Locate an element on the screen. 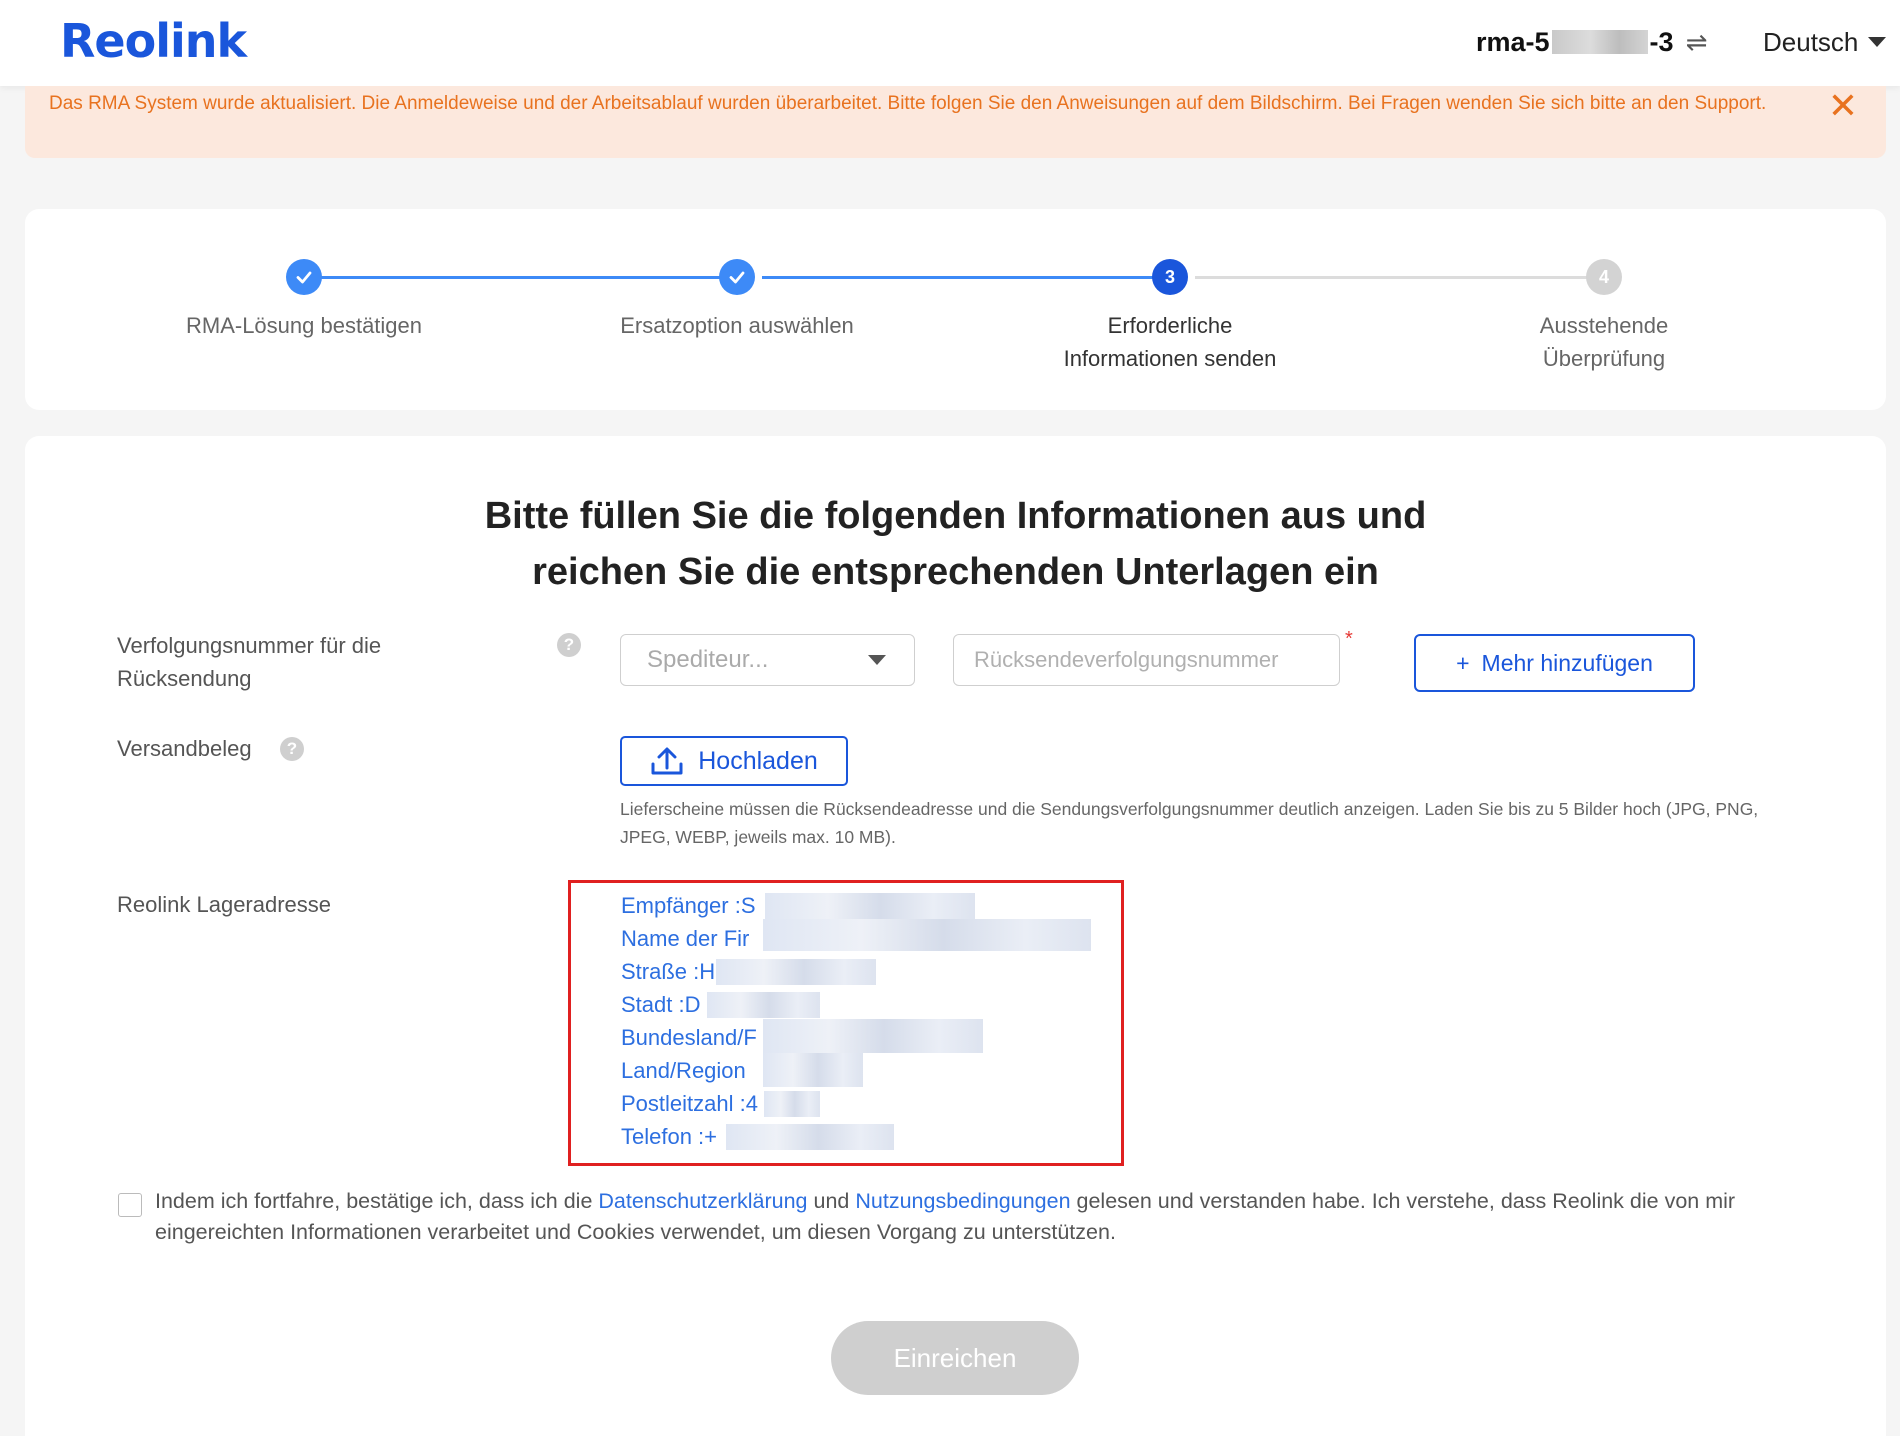 The height and width of the screenshot is (1436, 1900). upload-button: Hochladen is located at coordinates (734, 761).